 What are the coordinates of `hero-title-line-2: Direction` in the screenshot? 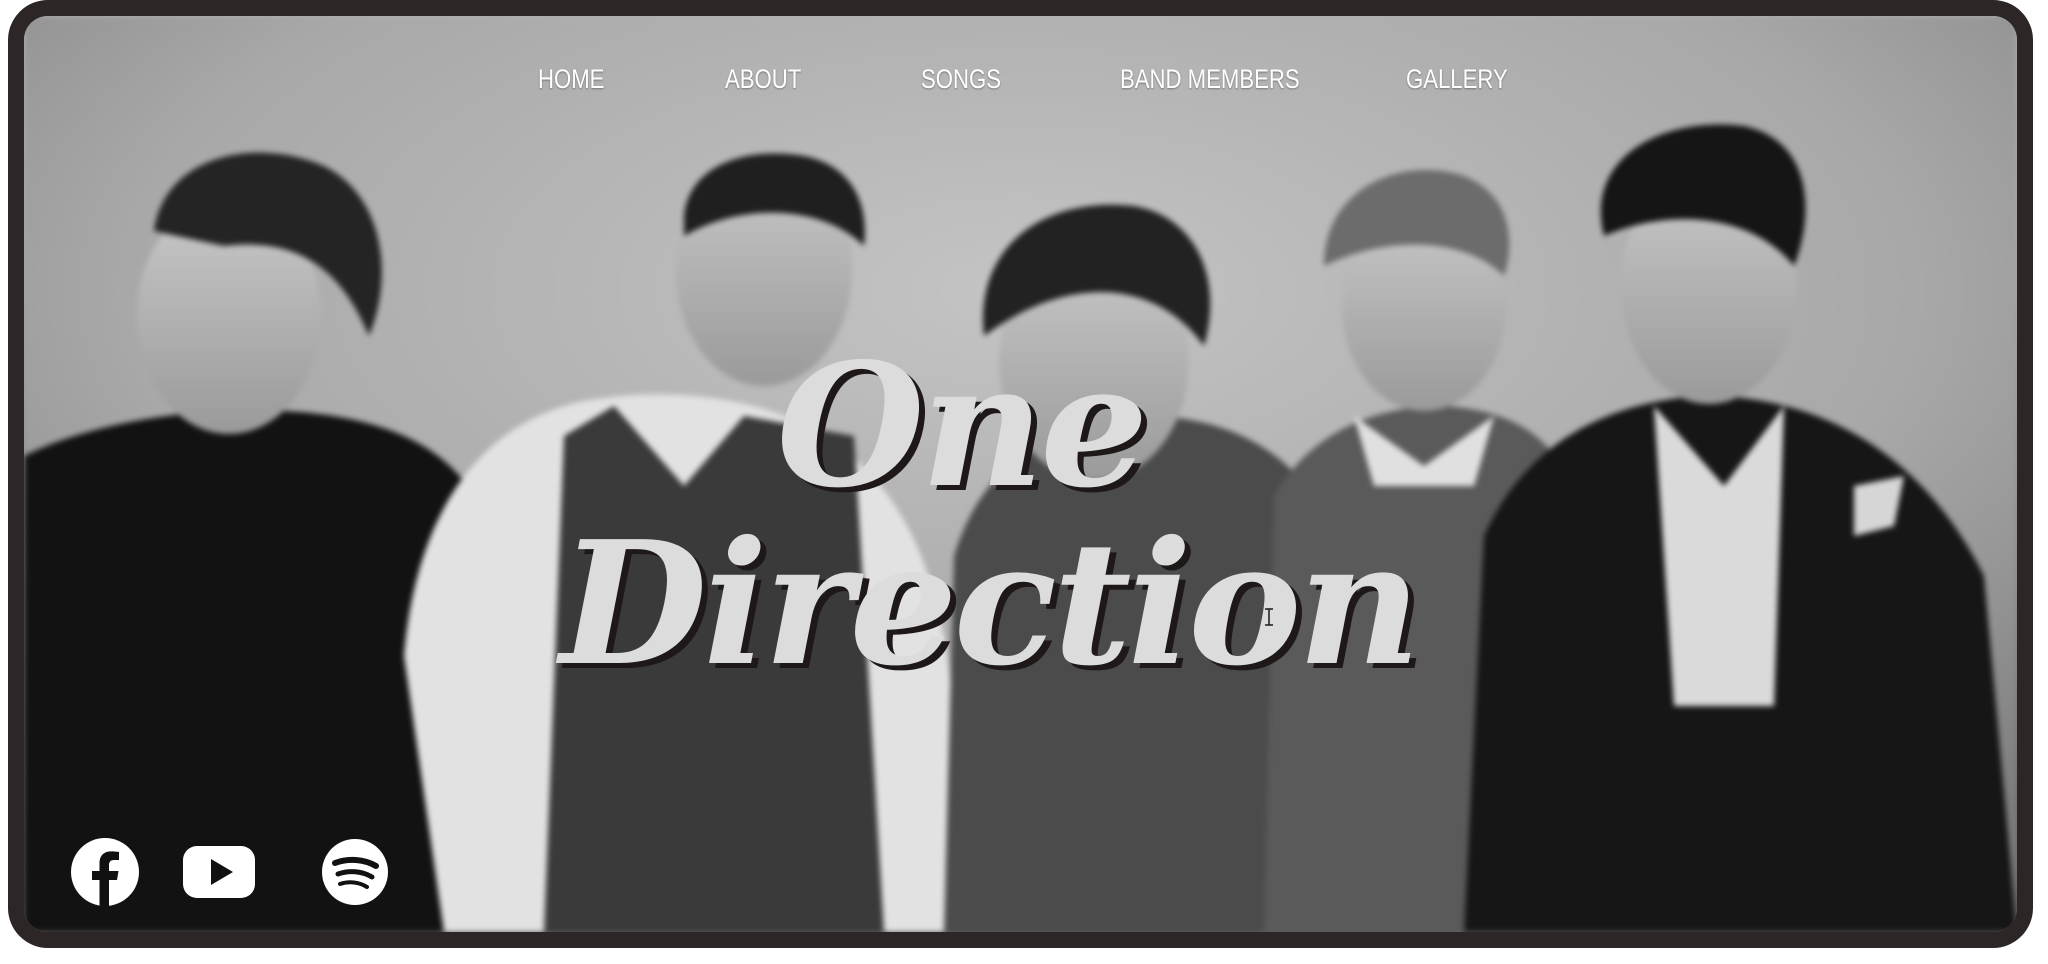 It's located at (990, 604).